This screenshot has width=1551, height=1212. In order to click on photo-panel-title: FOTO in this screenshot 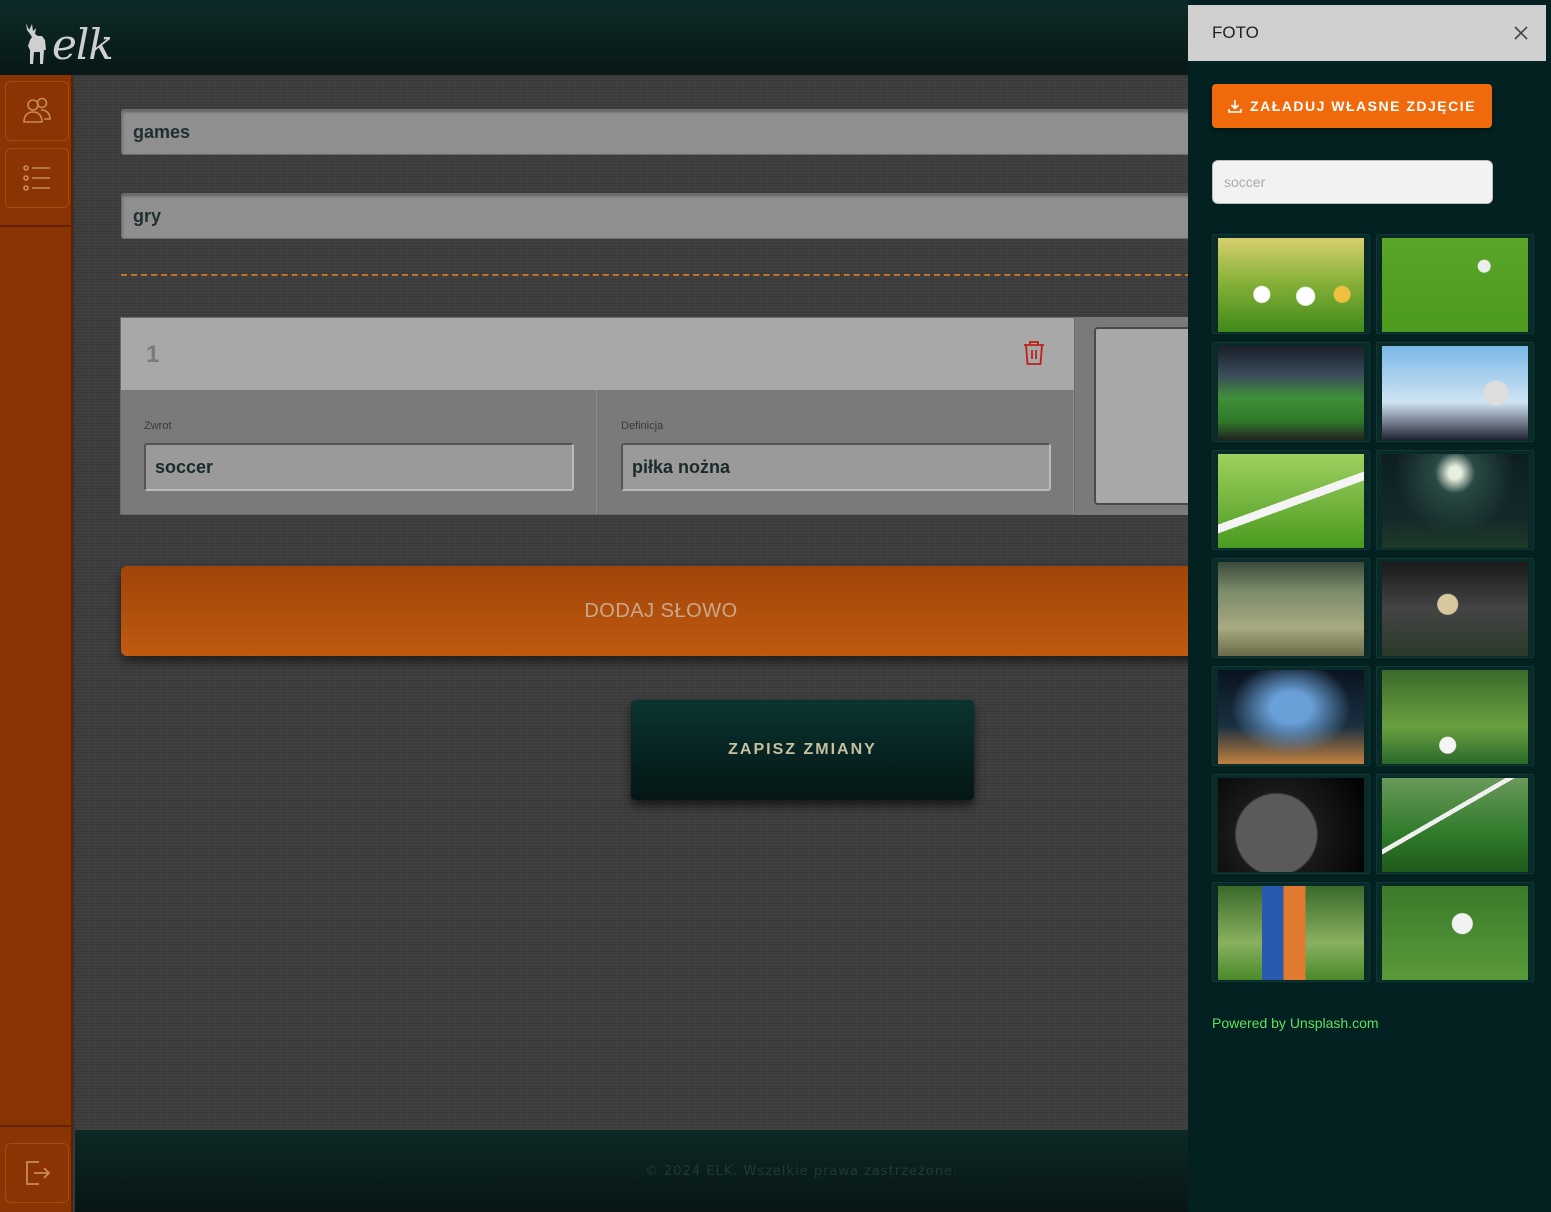, I will do `click(1235, 32)`.